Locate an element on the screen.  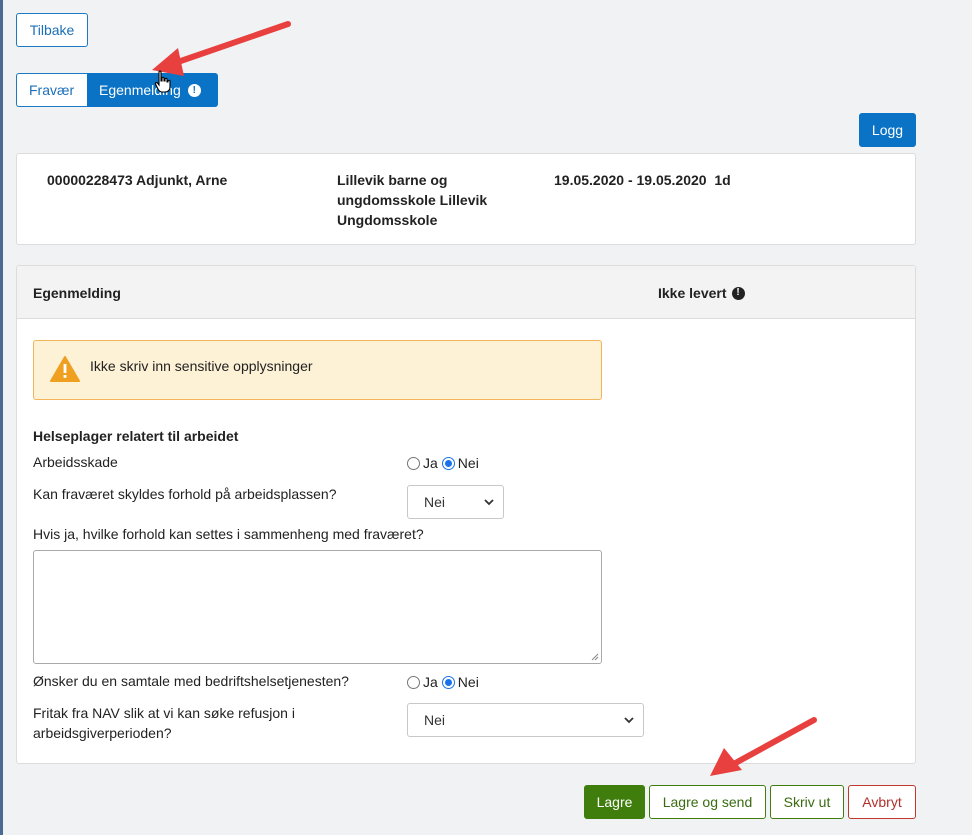
form-header: Egenmelding Ikke levert ! is located at coordinates (466, 292).